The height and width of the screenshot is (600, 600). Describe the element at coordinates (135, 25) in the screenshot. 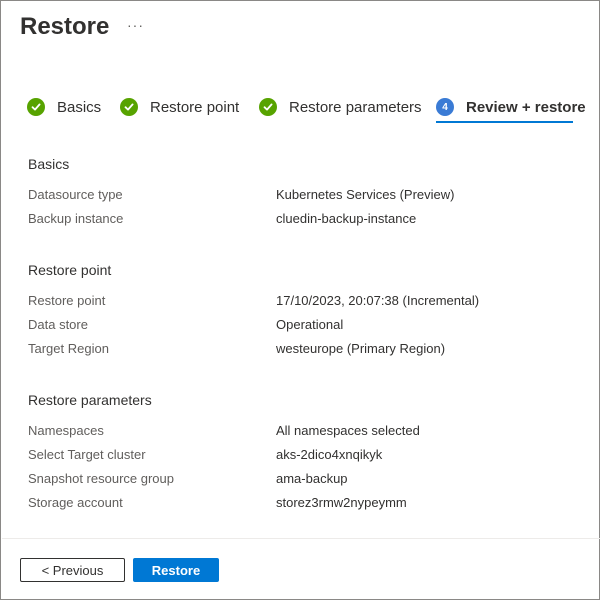

I see `more-options-button: ···` at that location.